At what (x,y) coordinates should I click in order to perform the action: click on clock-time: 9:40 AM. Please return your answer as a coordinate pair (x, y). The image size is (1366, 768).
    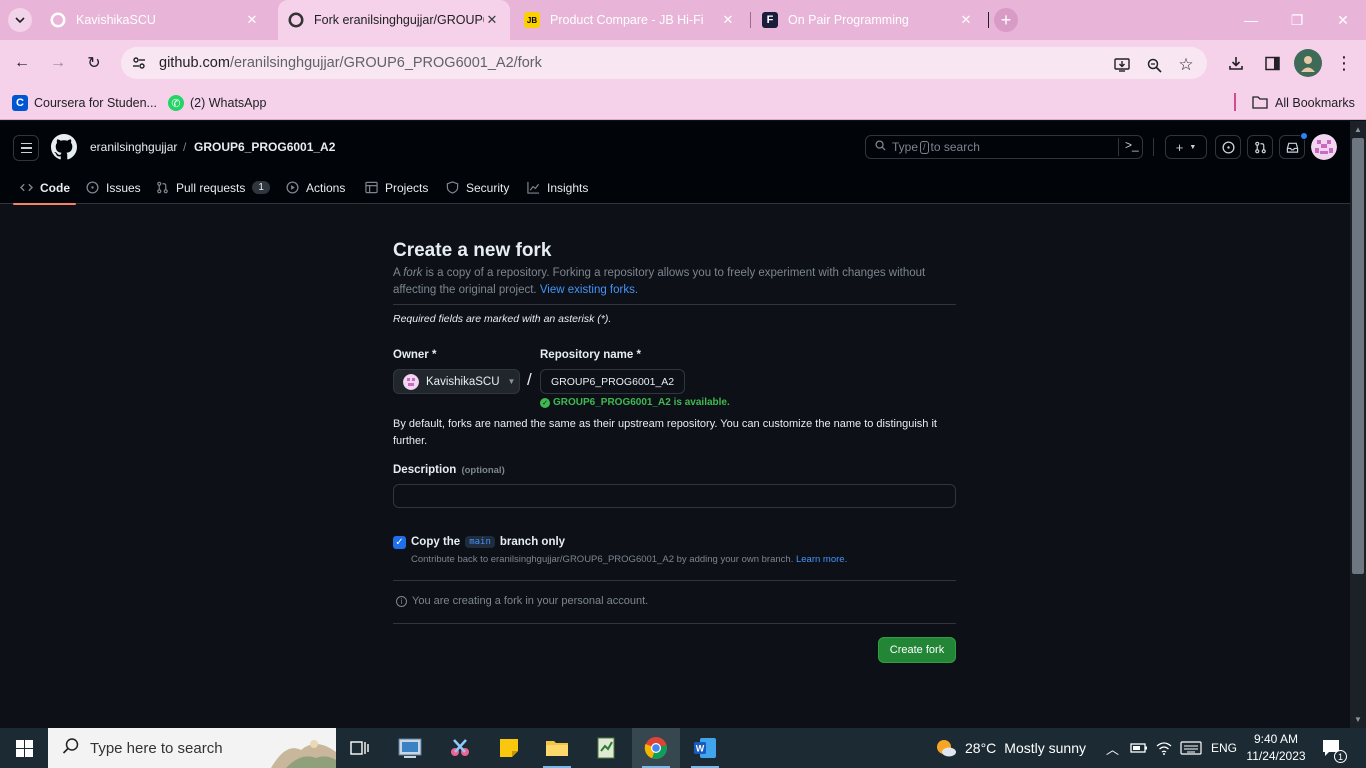
    Looking at the image, I should click on (1276, 739).